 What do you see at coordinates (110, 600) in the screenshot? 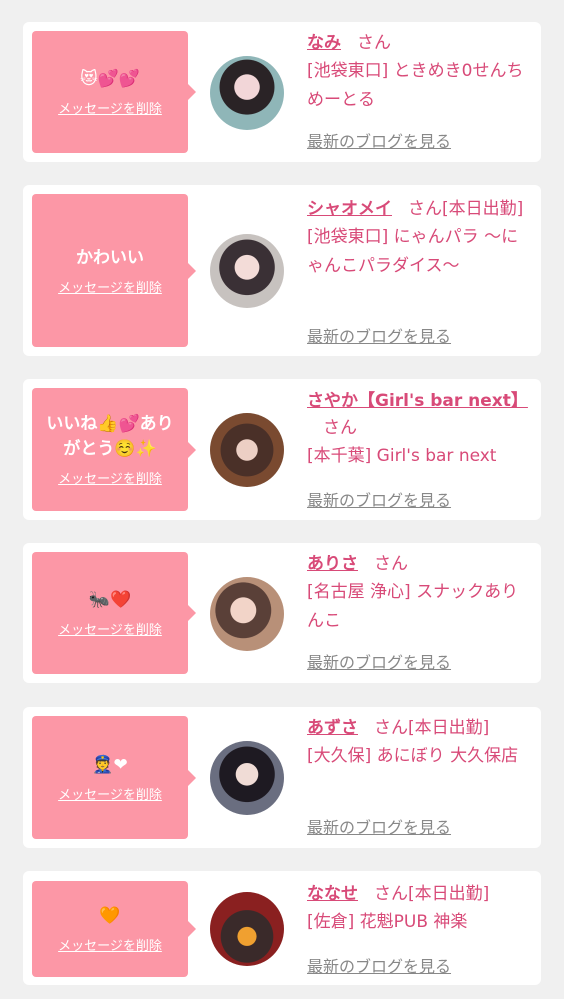
I see `message-text: 🐜❤️` at bounding box center [110, 600].